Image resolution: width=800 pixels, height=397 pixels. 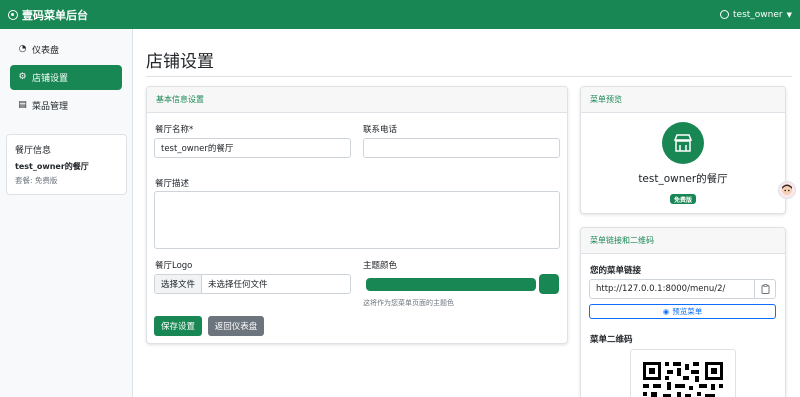 What do you see at coordinates (22, 77) in the screenshot?
I see `gear-icon: ⚙` at bounding box center [22, 77].